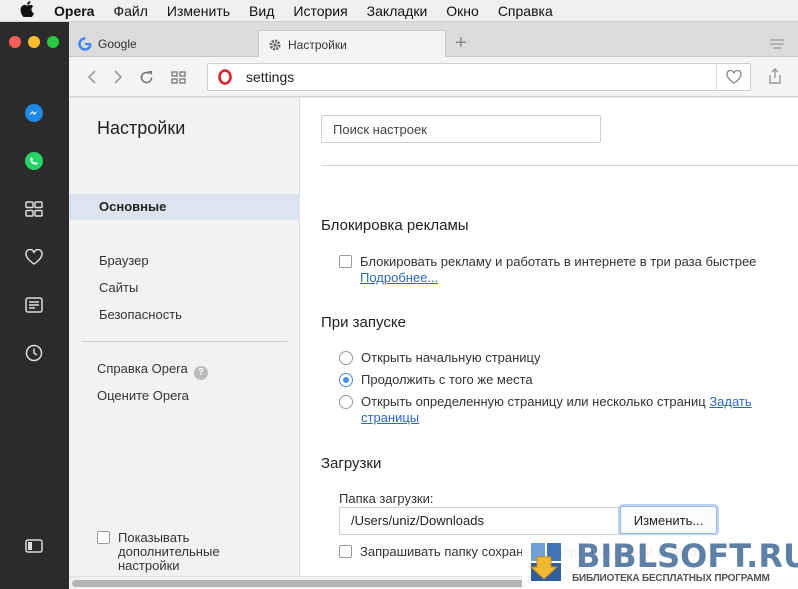 The width and height of the screenshot is (798, 589). I want to click on menu-view: Вид, so click(261, 11).